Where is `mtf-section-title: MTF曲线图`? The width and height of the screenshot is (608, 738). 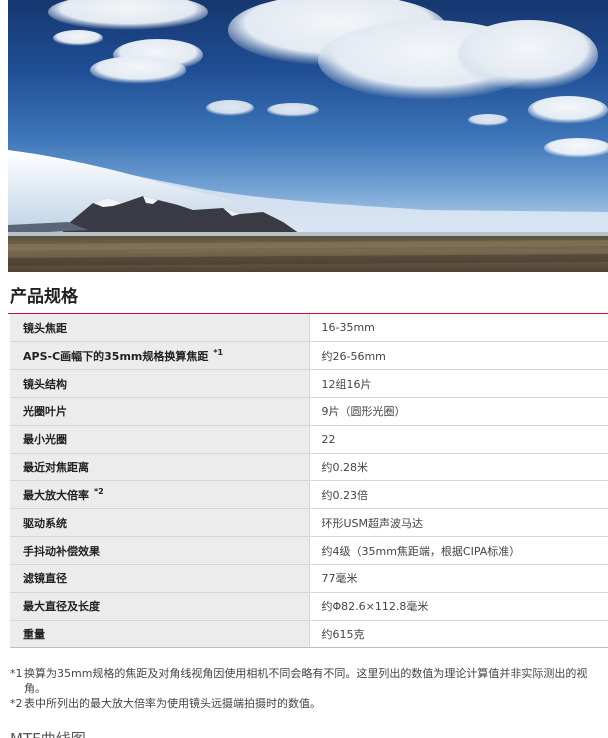
mtf-section-title: MTF曲线图 is located at coordinates (48, 733).